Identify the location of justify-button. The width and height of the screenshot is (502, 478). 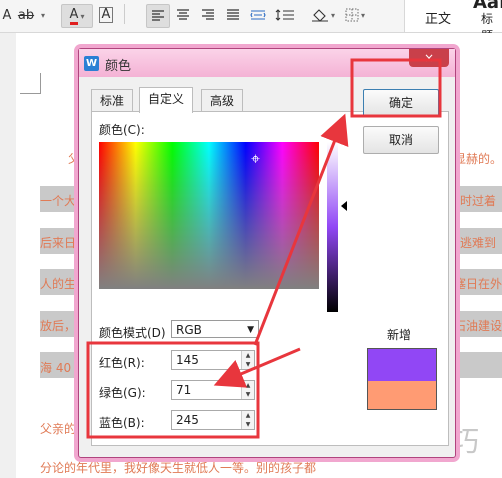
(233, 15).